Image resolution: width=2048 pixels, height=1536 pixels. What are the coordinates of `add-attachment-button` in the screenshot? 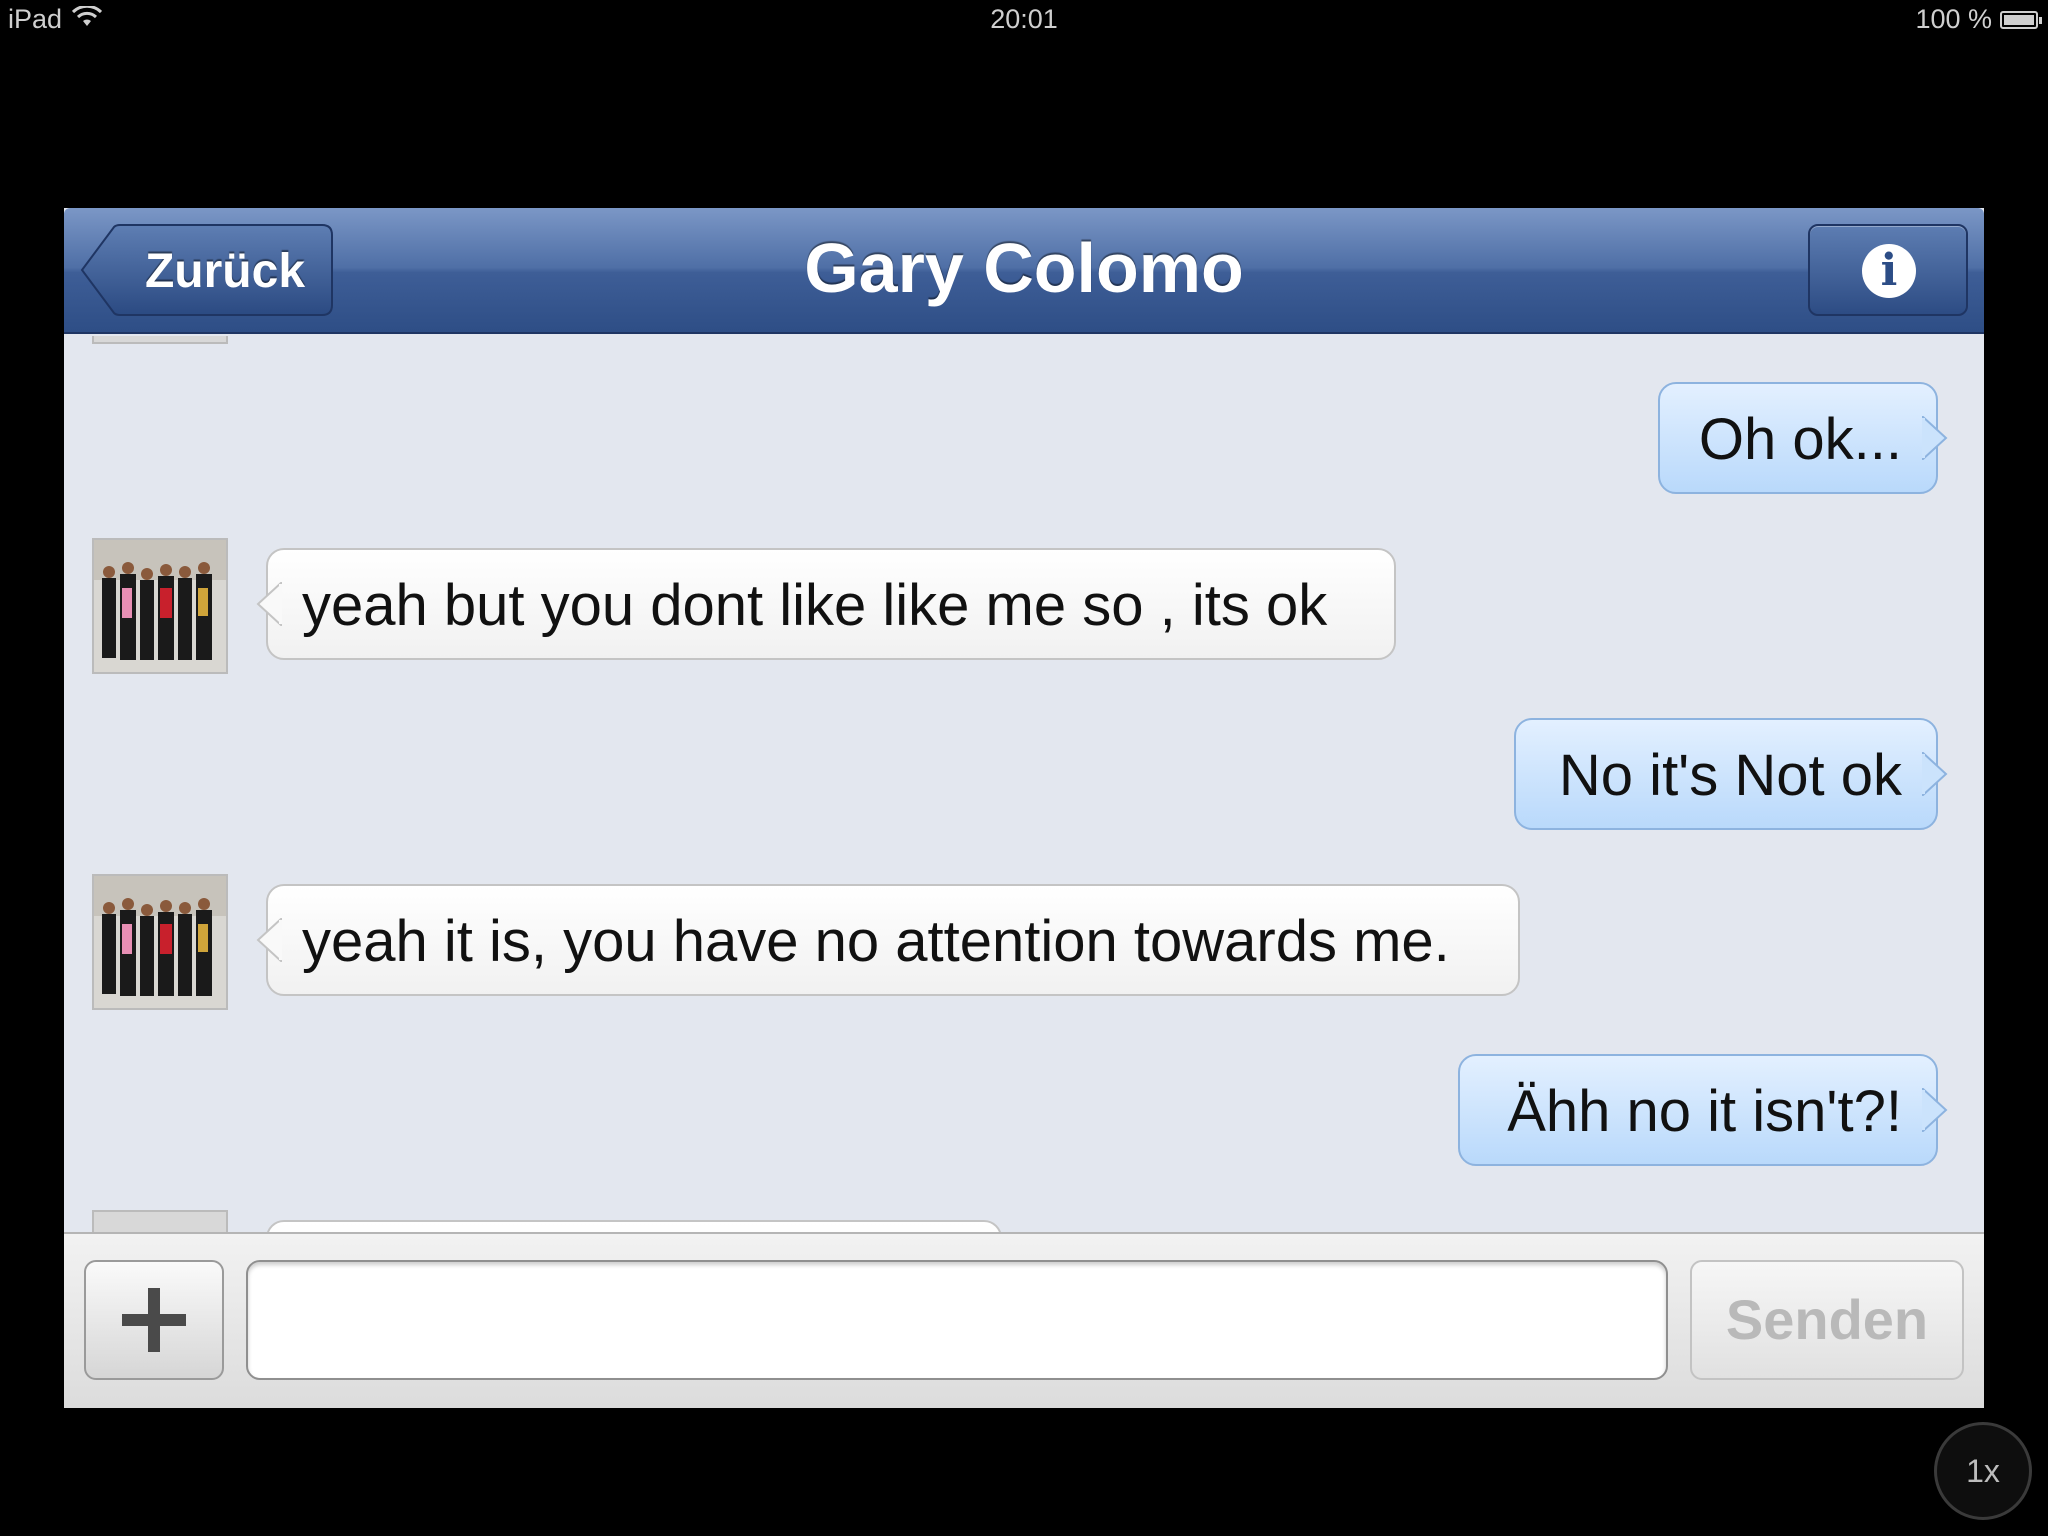 It's located at (154, 1320).